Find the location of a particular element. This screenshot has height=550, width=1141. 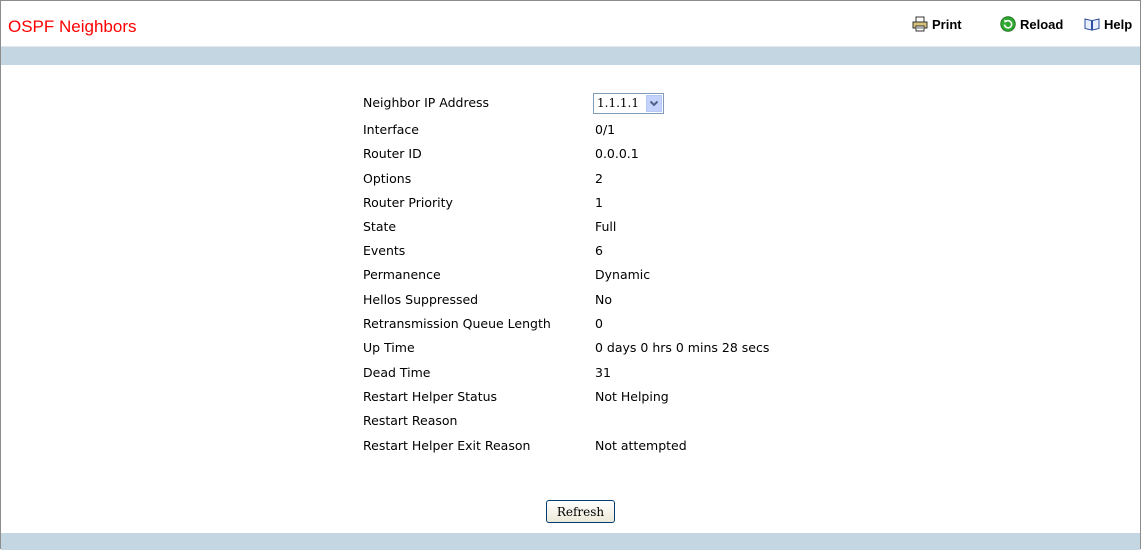

page-header: OSPF Neighbors is located at coordinates (570, 23).